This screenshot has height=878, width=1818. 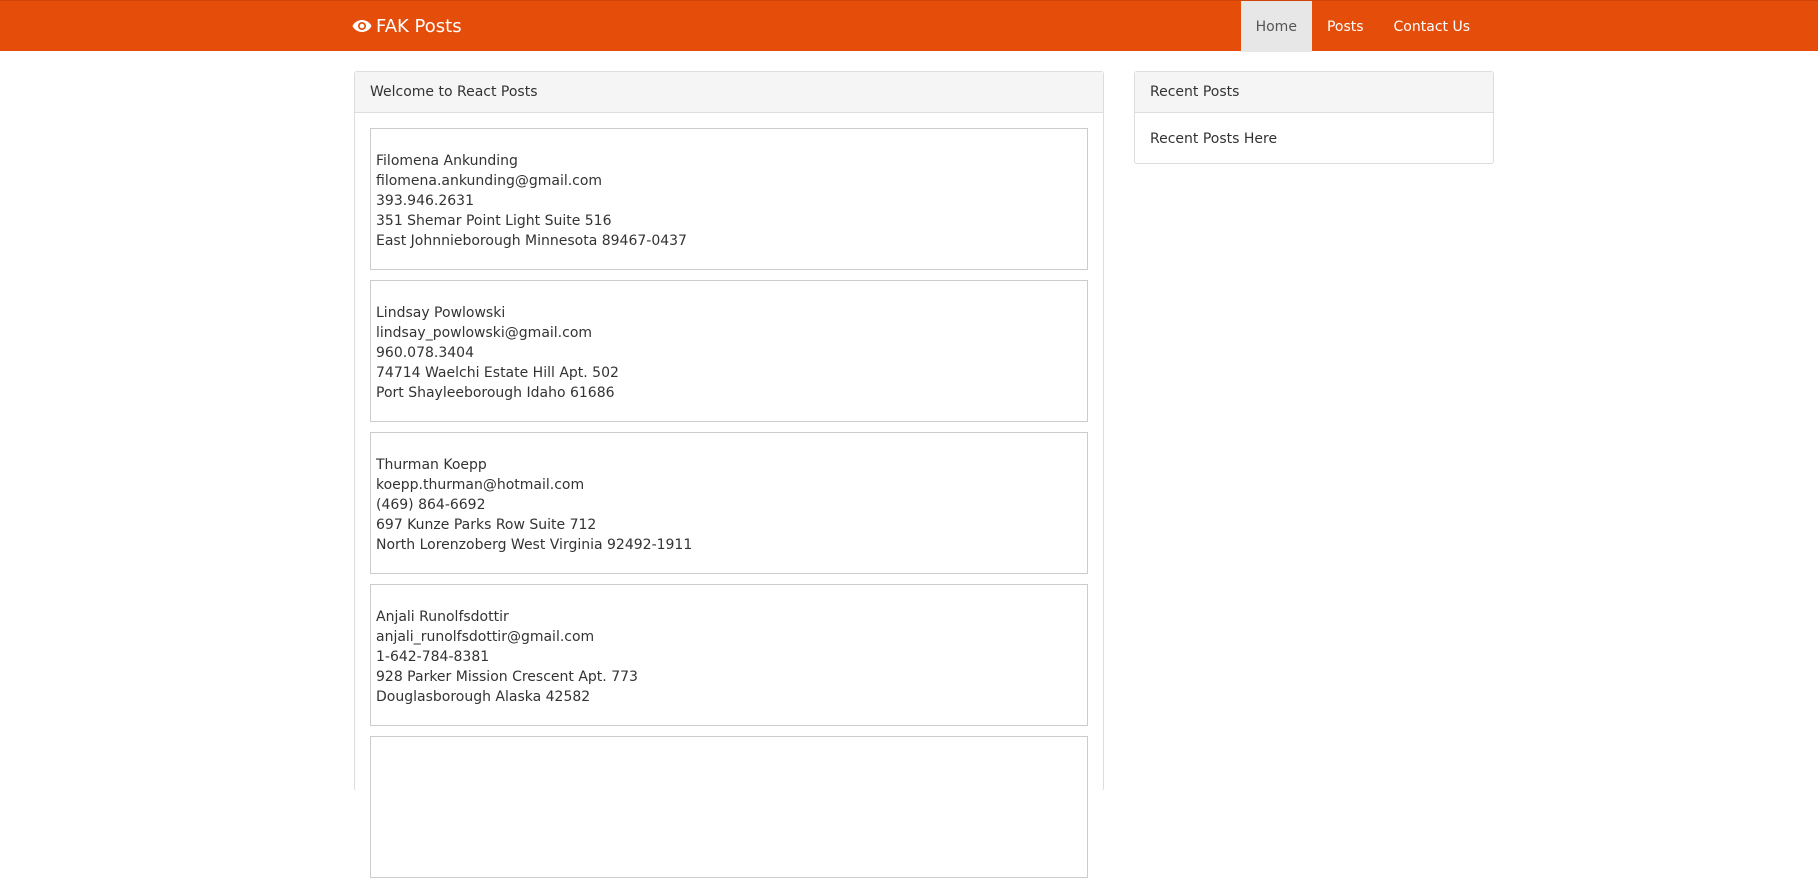 What do you see at coordinates (497, 373) in the screenshot?
I see `user-street: 74714 Waelchi Estate Hill Apt. 502` at bounding box center [497, 373].